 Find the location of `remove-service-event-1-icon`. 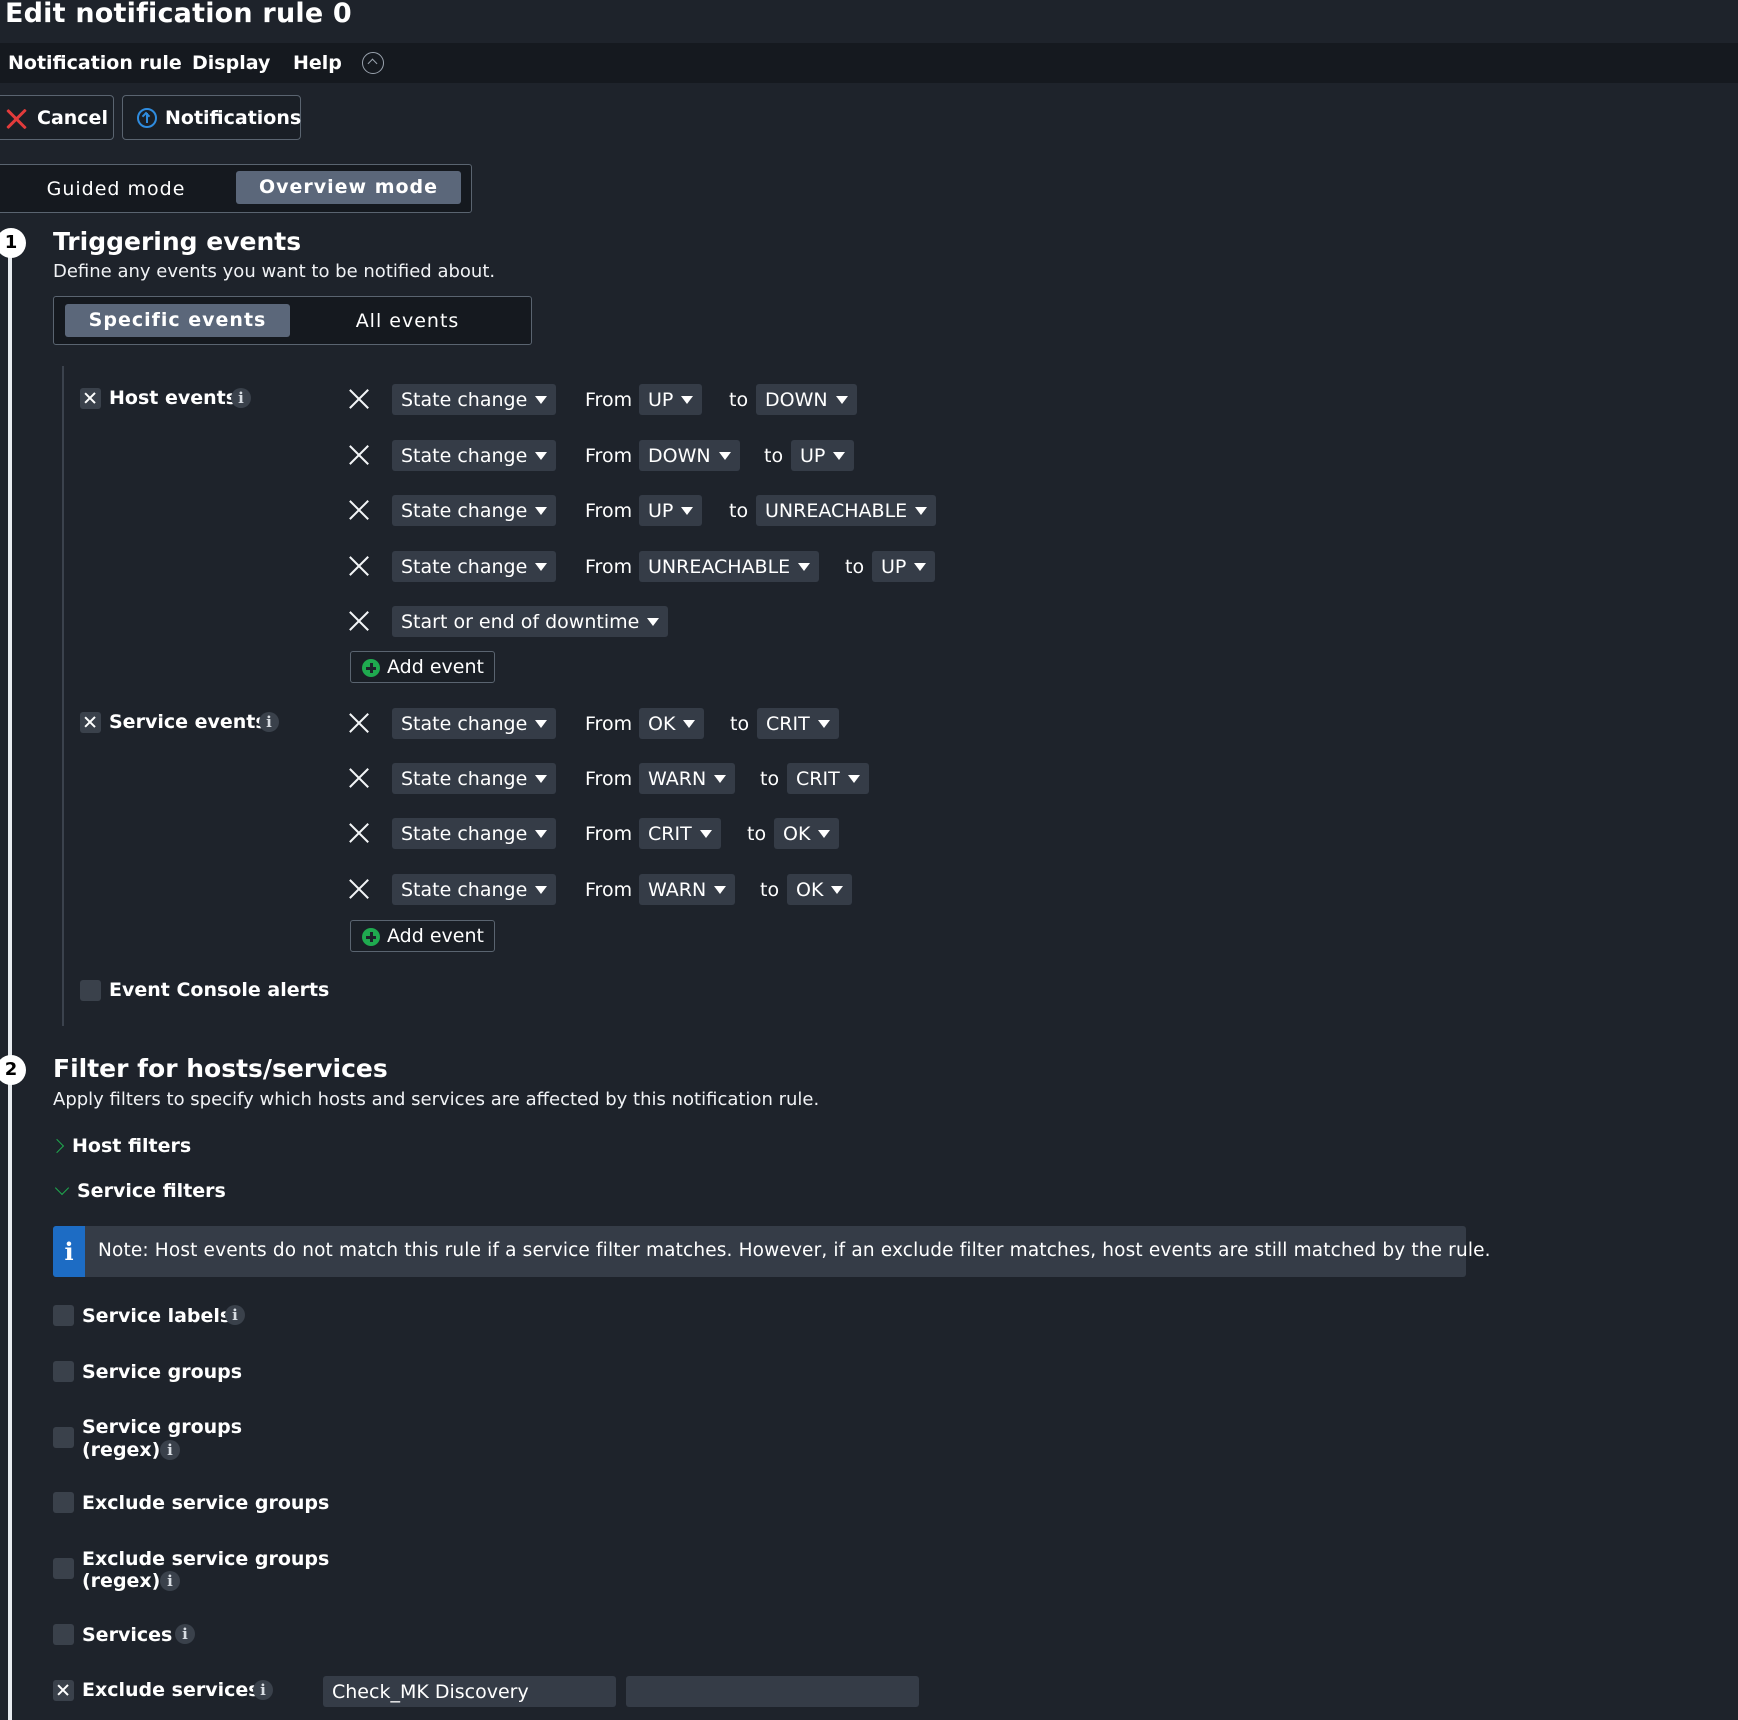

remove-service-event-1-icon is located at coordinates (359, 723).